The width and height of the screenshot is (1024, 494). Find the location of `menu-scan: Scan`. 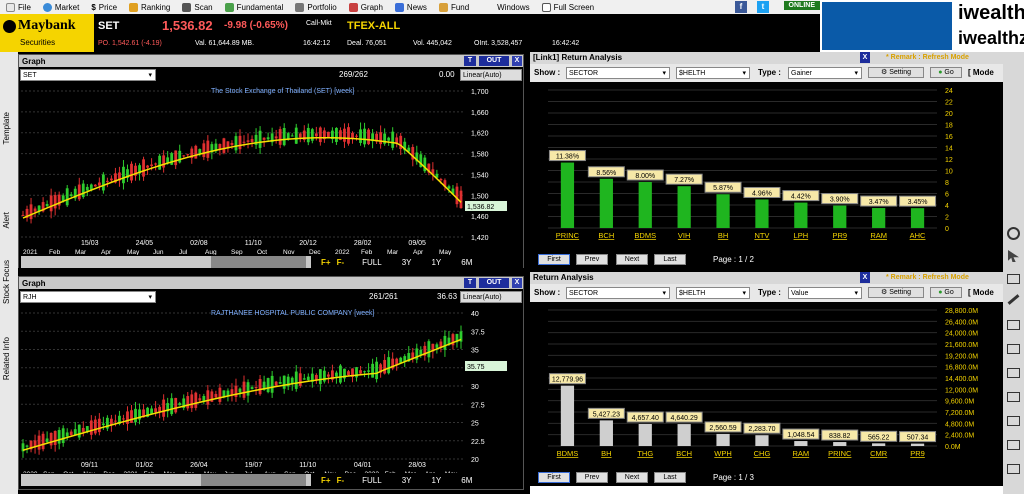

menu-scan: Scan is located at coordinates (197, 7).